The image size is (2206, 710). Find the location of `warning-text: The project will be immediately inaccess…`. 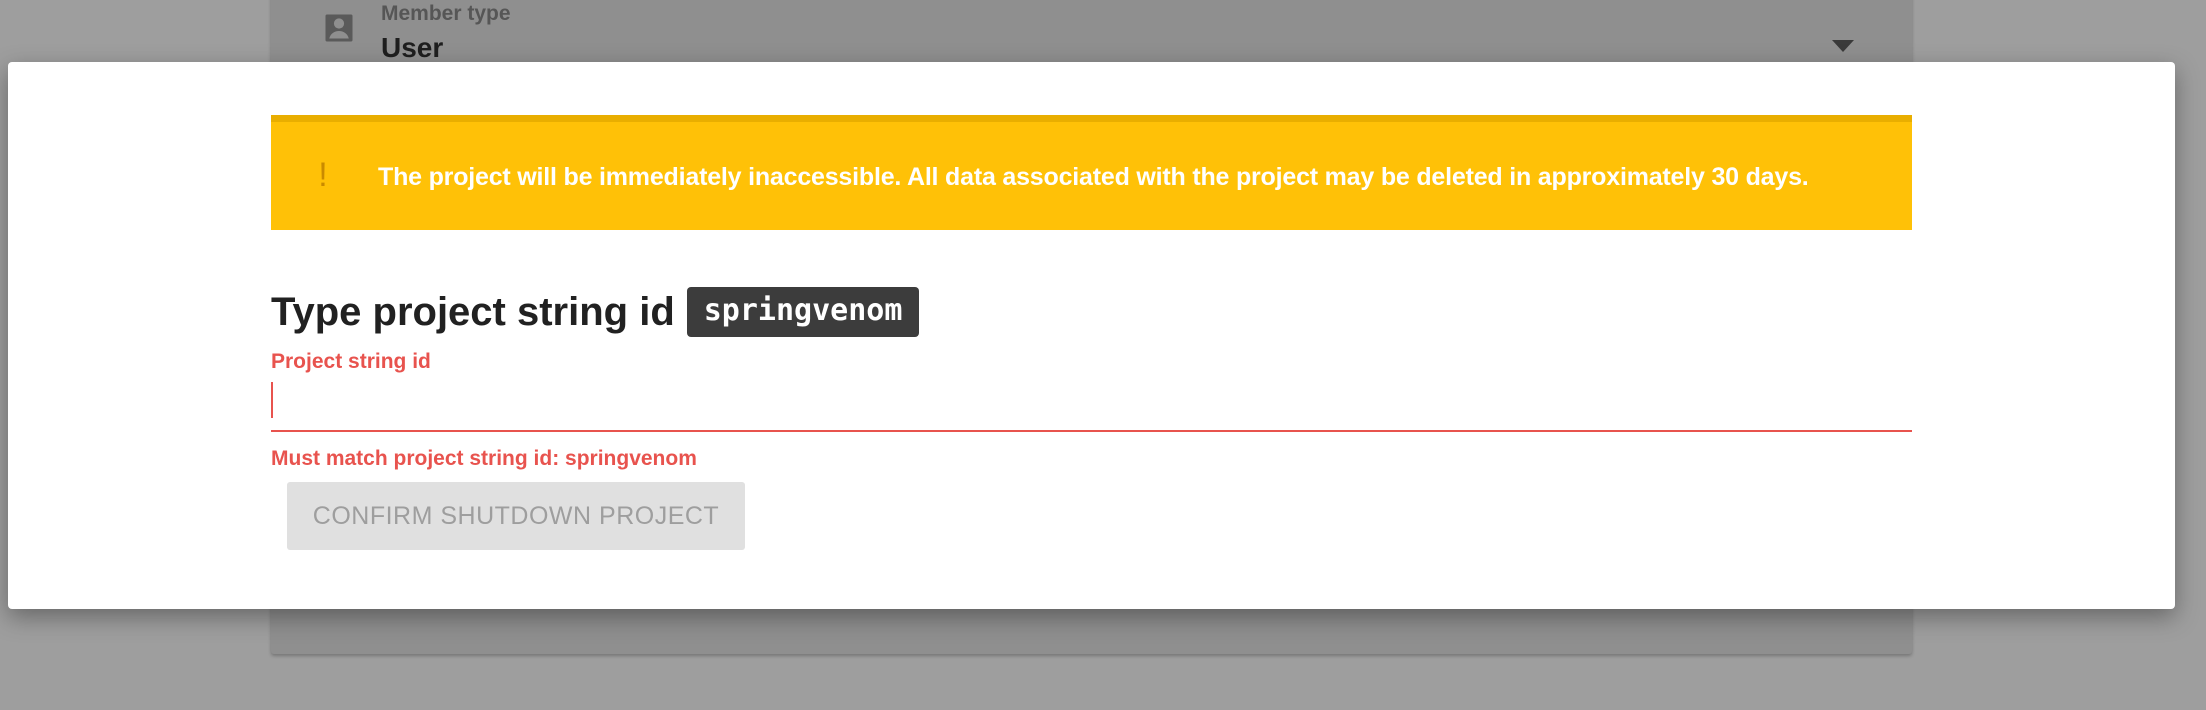

warning-text: The project will be immediately inaccess… is located at coordinates (1093, 177).